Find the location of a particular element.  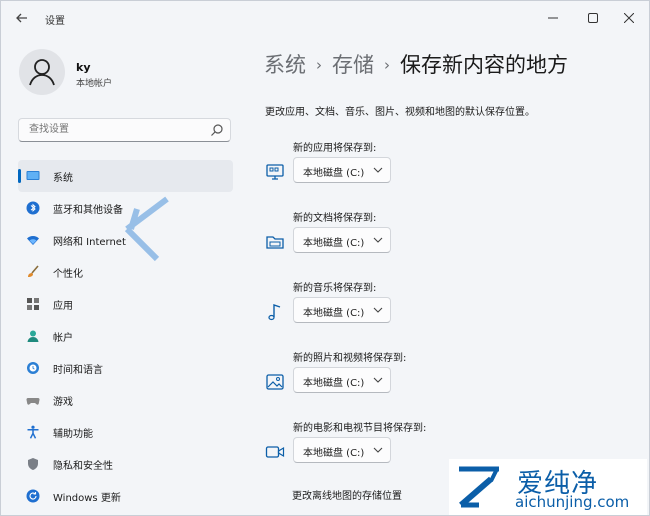

page-description: 更改应用、文档、音乐、图片、视频和地图的默认保存位置。 is located at coordinates (400, 112).